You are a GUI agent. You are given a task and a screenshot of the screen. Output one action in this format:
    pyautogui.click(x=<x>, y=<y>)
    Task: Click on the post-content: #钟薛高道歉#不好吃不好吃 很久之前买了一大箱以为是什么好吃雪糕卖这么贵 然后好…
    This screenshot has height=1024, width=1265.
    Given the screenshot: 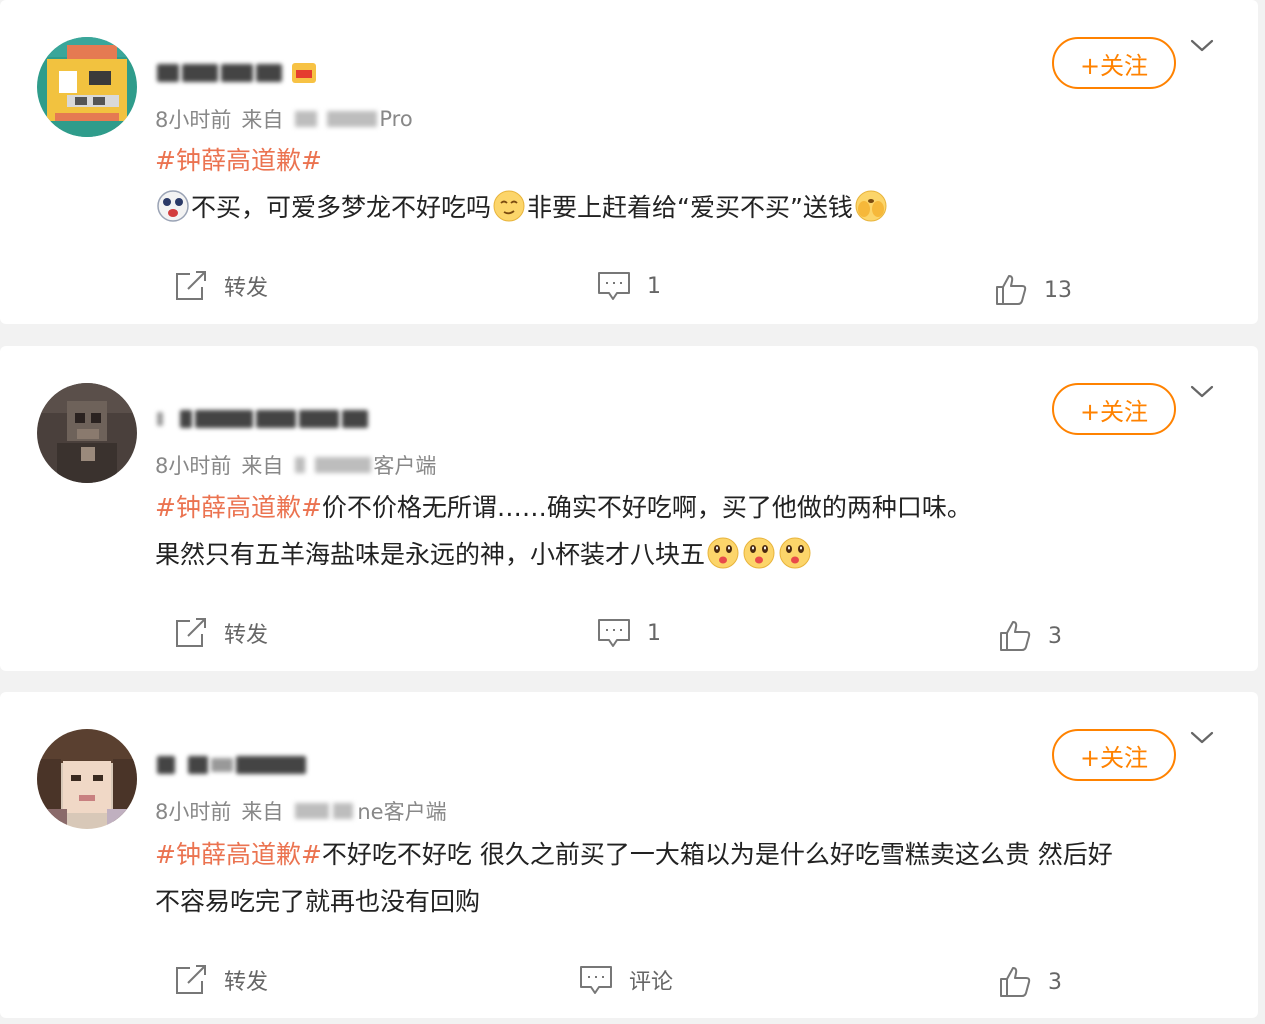 What is the action you would take?
    pyautogui.click(x=692, y=878)
    